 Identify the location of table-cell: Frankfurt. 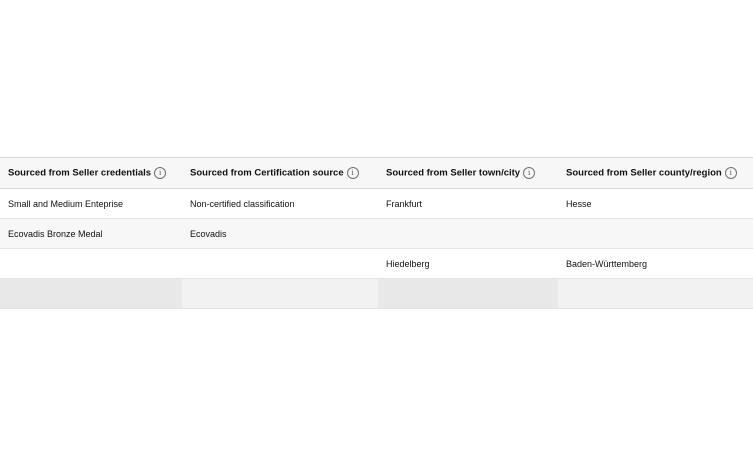
(468, 203).